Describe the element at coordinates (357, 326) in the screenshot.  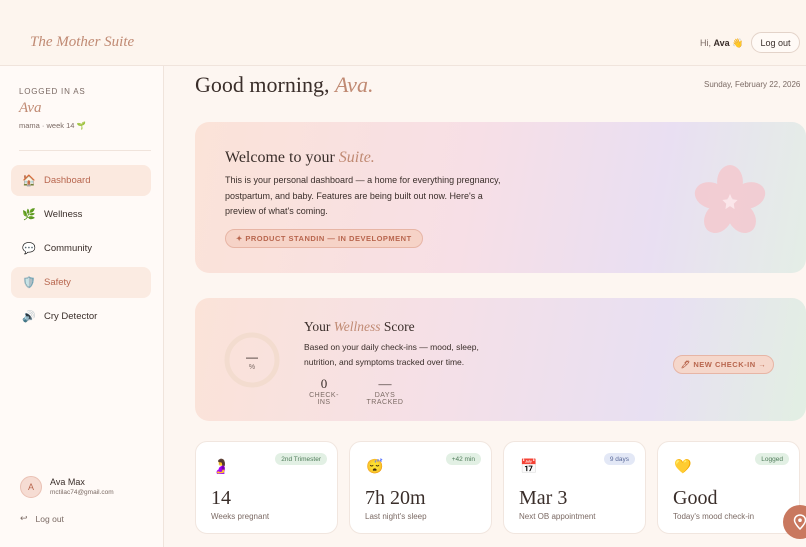
I see `wellness-title-accent: Wellness` at that location.